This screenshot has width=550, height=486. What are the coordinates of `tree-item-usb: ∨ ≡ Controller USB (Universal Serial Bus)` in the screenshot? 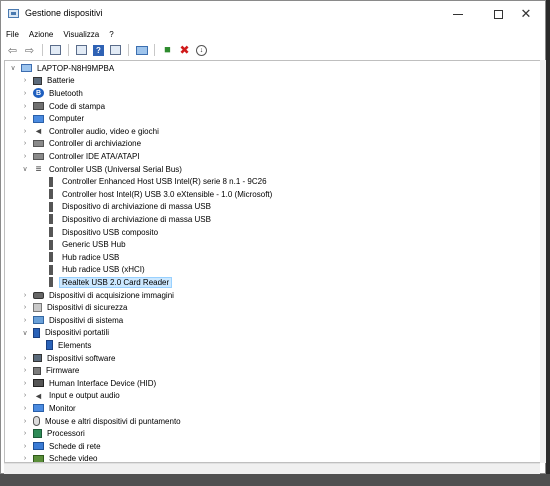 It's located at (102, 169).